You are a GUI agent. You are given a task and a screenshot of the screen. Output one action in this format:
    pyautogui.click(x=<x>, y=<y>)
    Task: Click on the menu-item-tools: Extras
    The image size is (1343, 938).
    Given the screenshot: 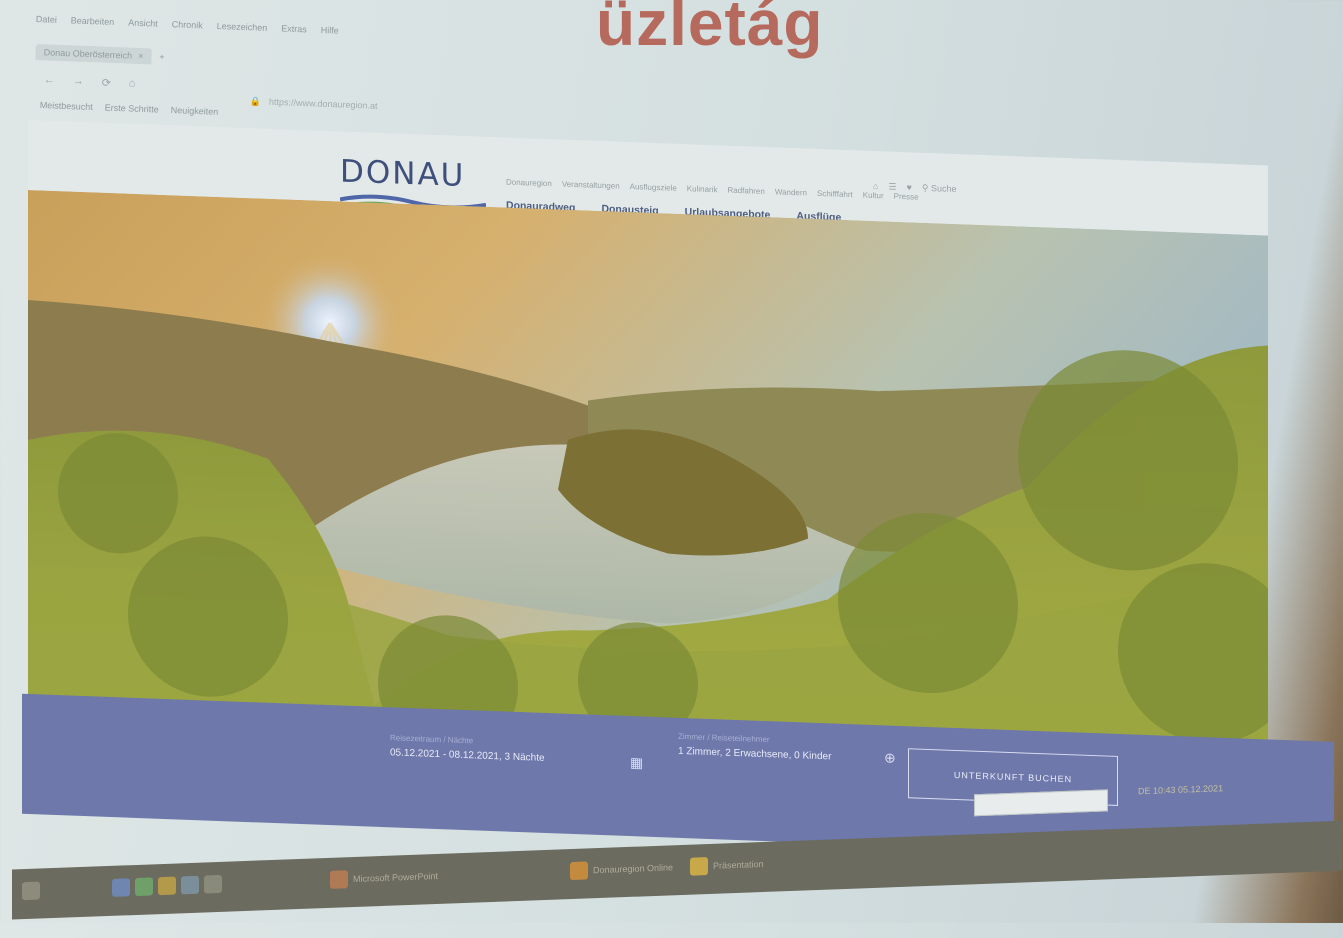 What is the action you would take?
    pyautogui.click(x=294, y=28)
    